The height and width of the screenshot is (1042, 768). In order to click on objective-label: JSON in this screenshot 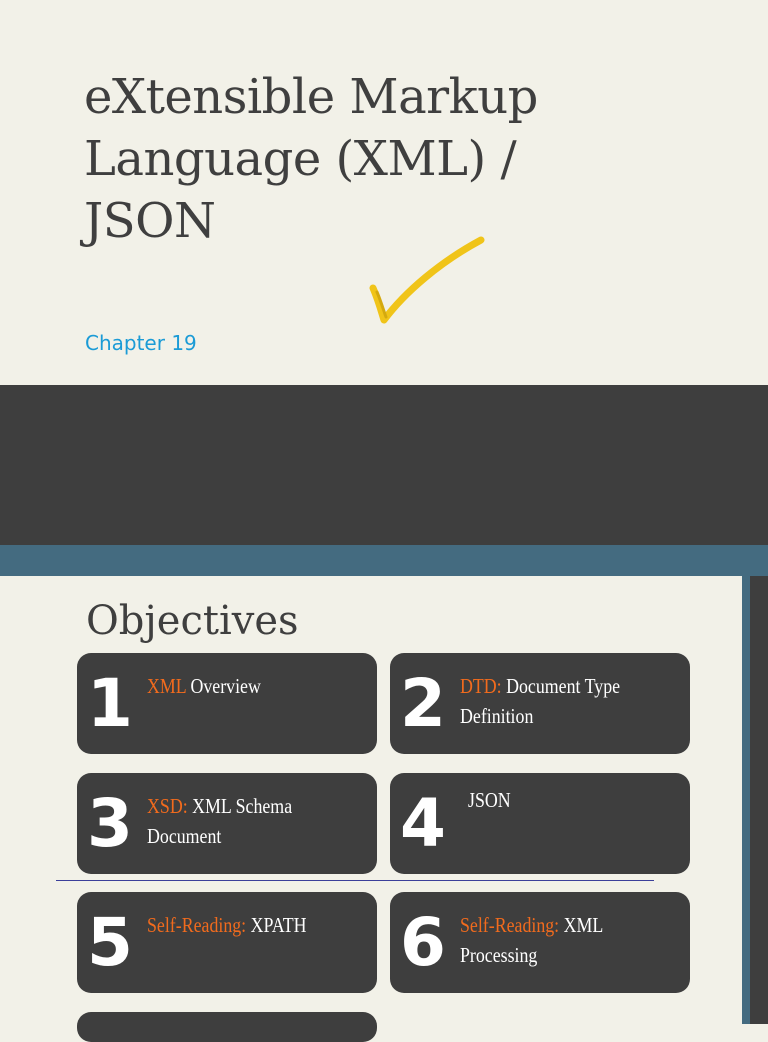, I will do `click(489, 800)`.